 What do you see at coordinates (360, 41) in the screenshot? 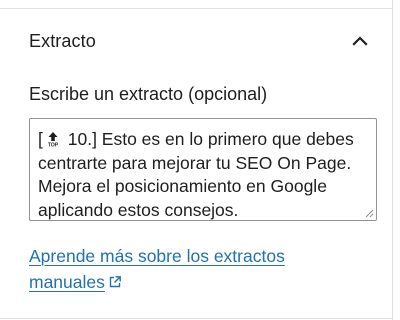
I see `chevron-up-icon` at bounding box center [360, 41].